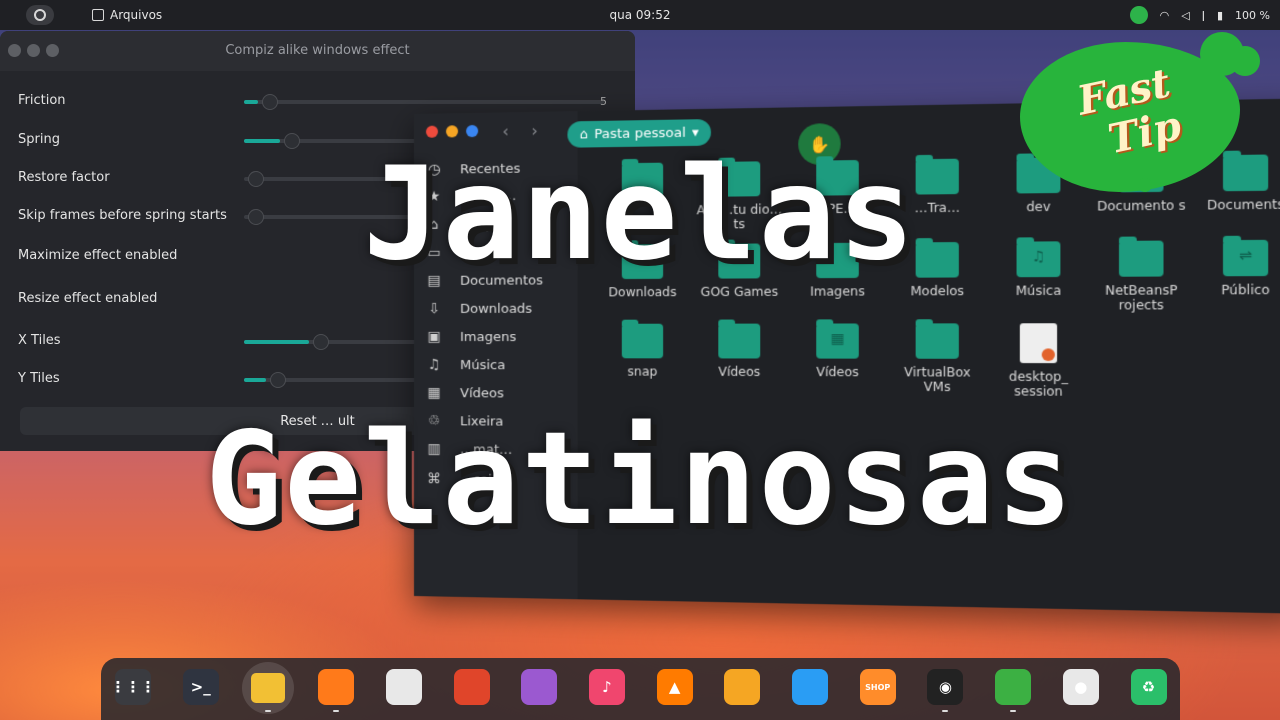 This screenshot has height=720, width=1280. Describe the element at coordinates (336, 687) in the screenshot. I see `firefox-icon` at that location.